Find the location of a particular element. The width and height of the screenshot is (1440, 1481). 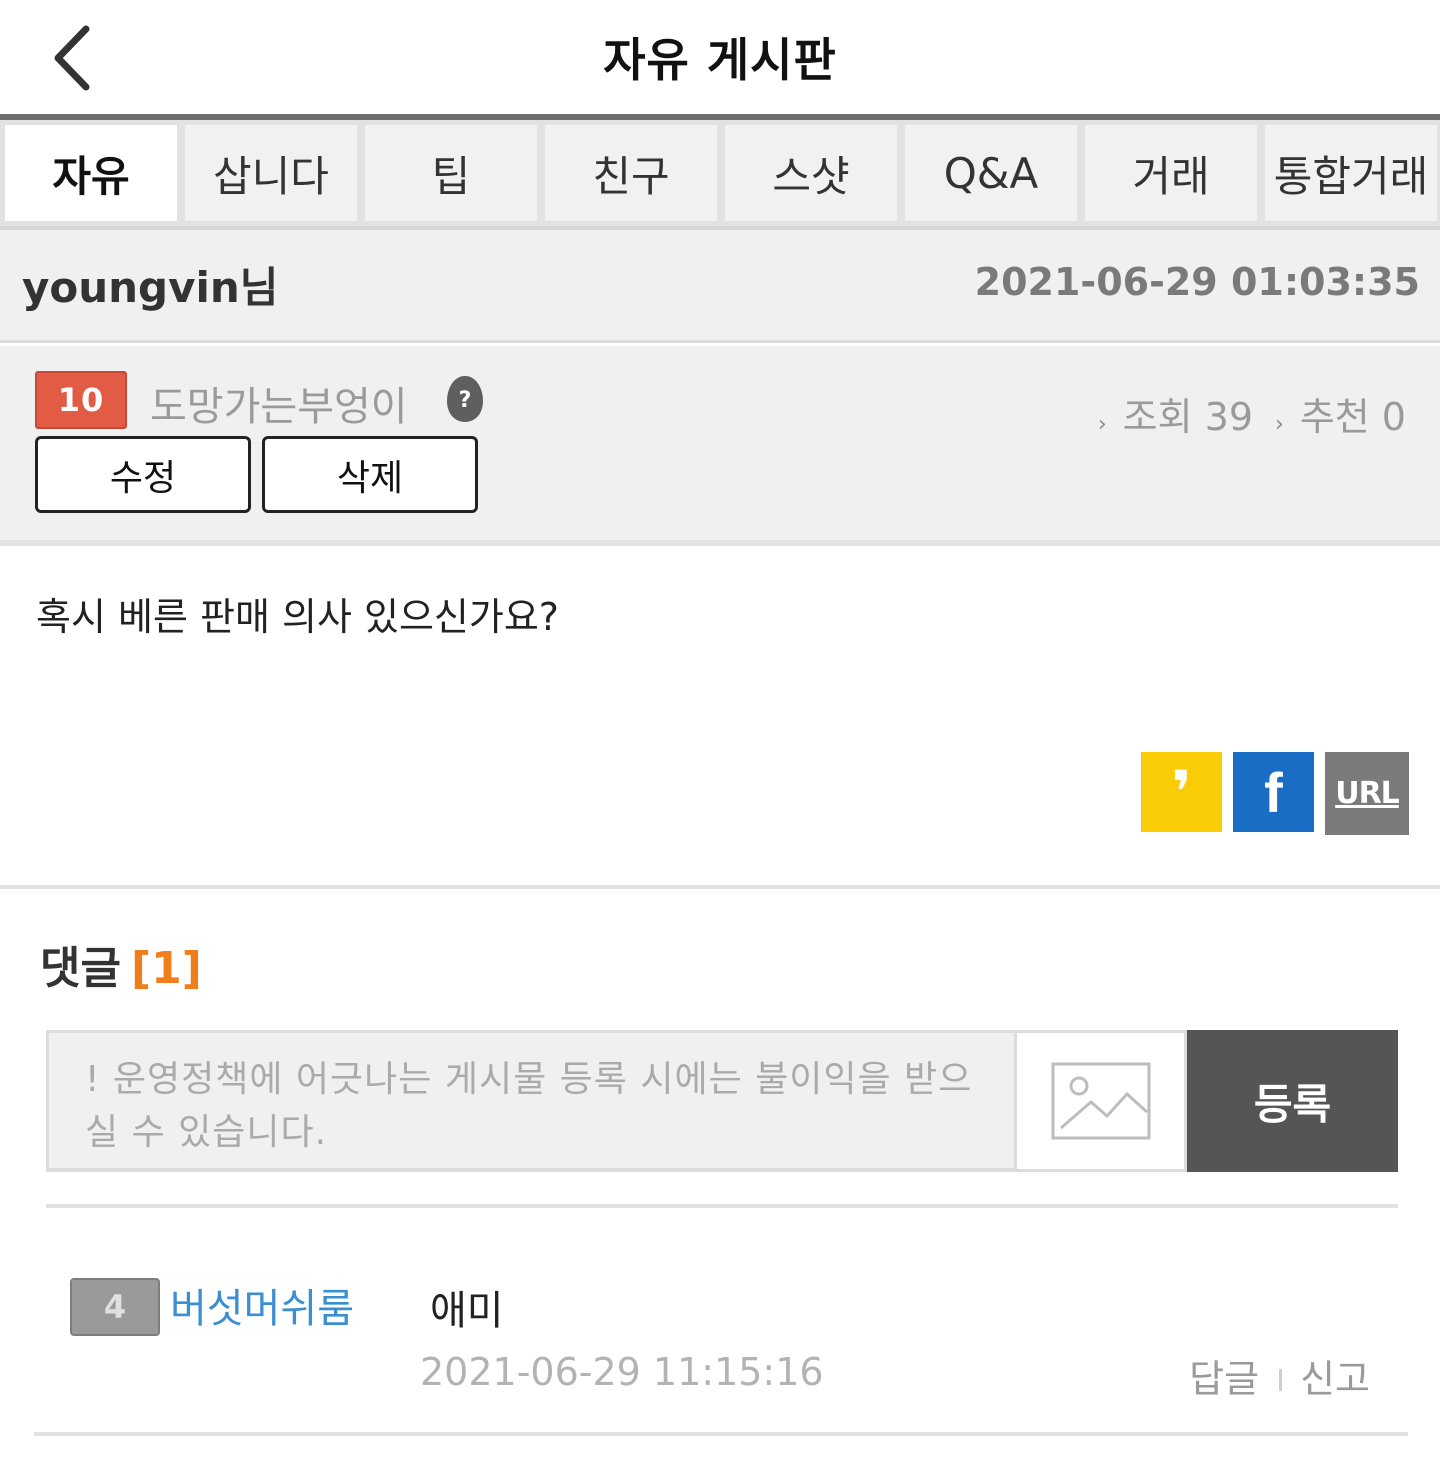

views-count: 조회 39 is located at coordinates (1187, 417).